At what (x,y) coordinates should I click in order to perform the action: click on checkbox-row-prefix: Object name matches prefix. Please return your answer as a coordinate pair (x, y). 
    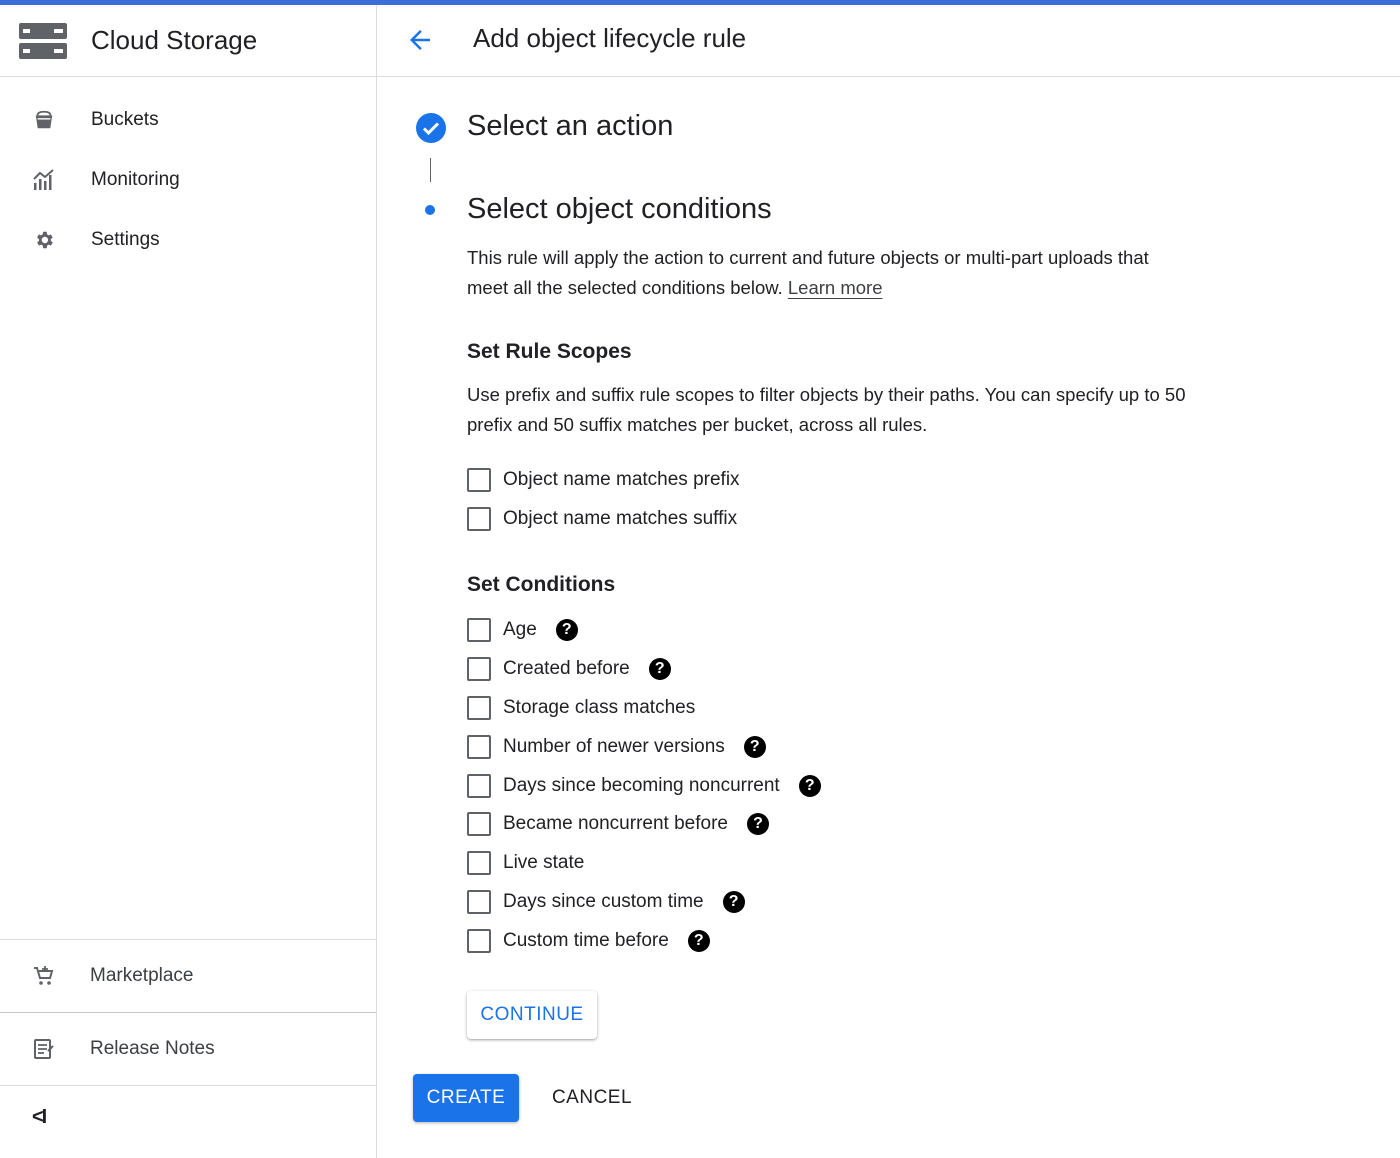
    Looking at the image, I should click on (603, 480).